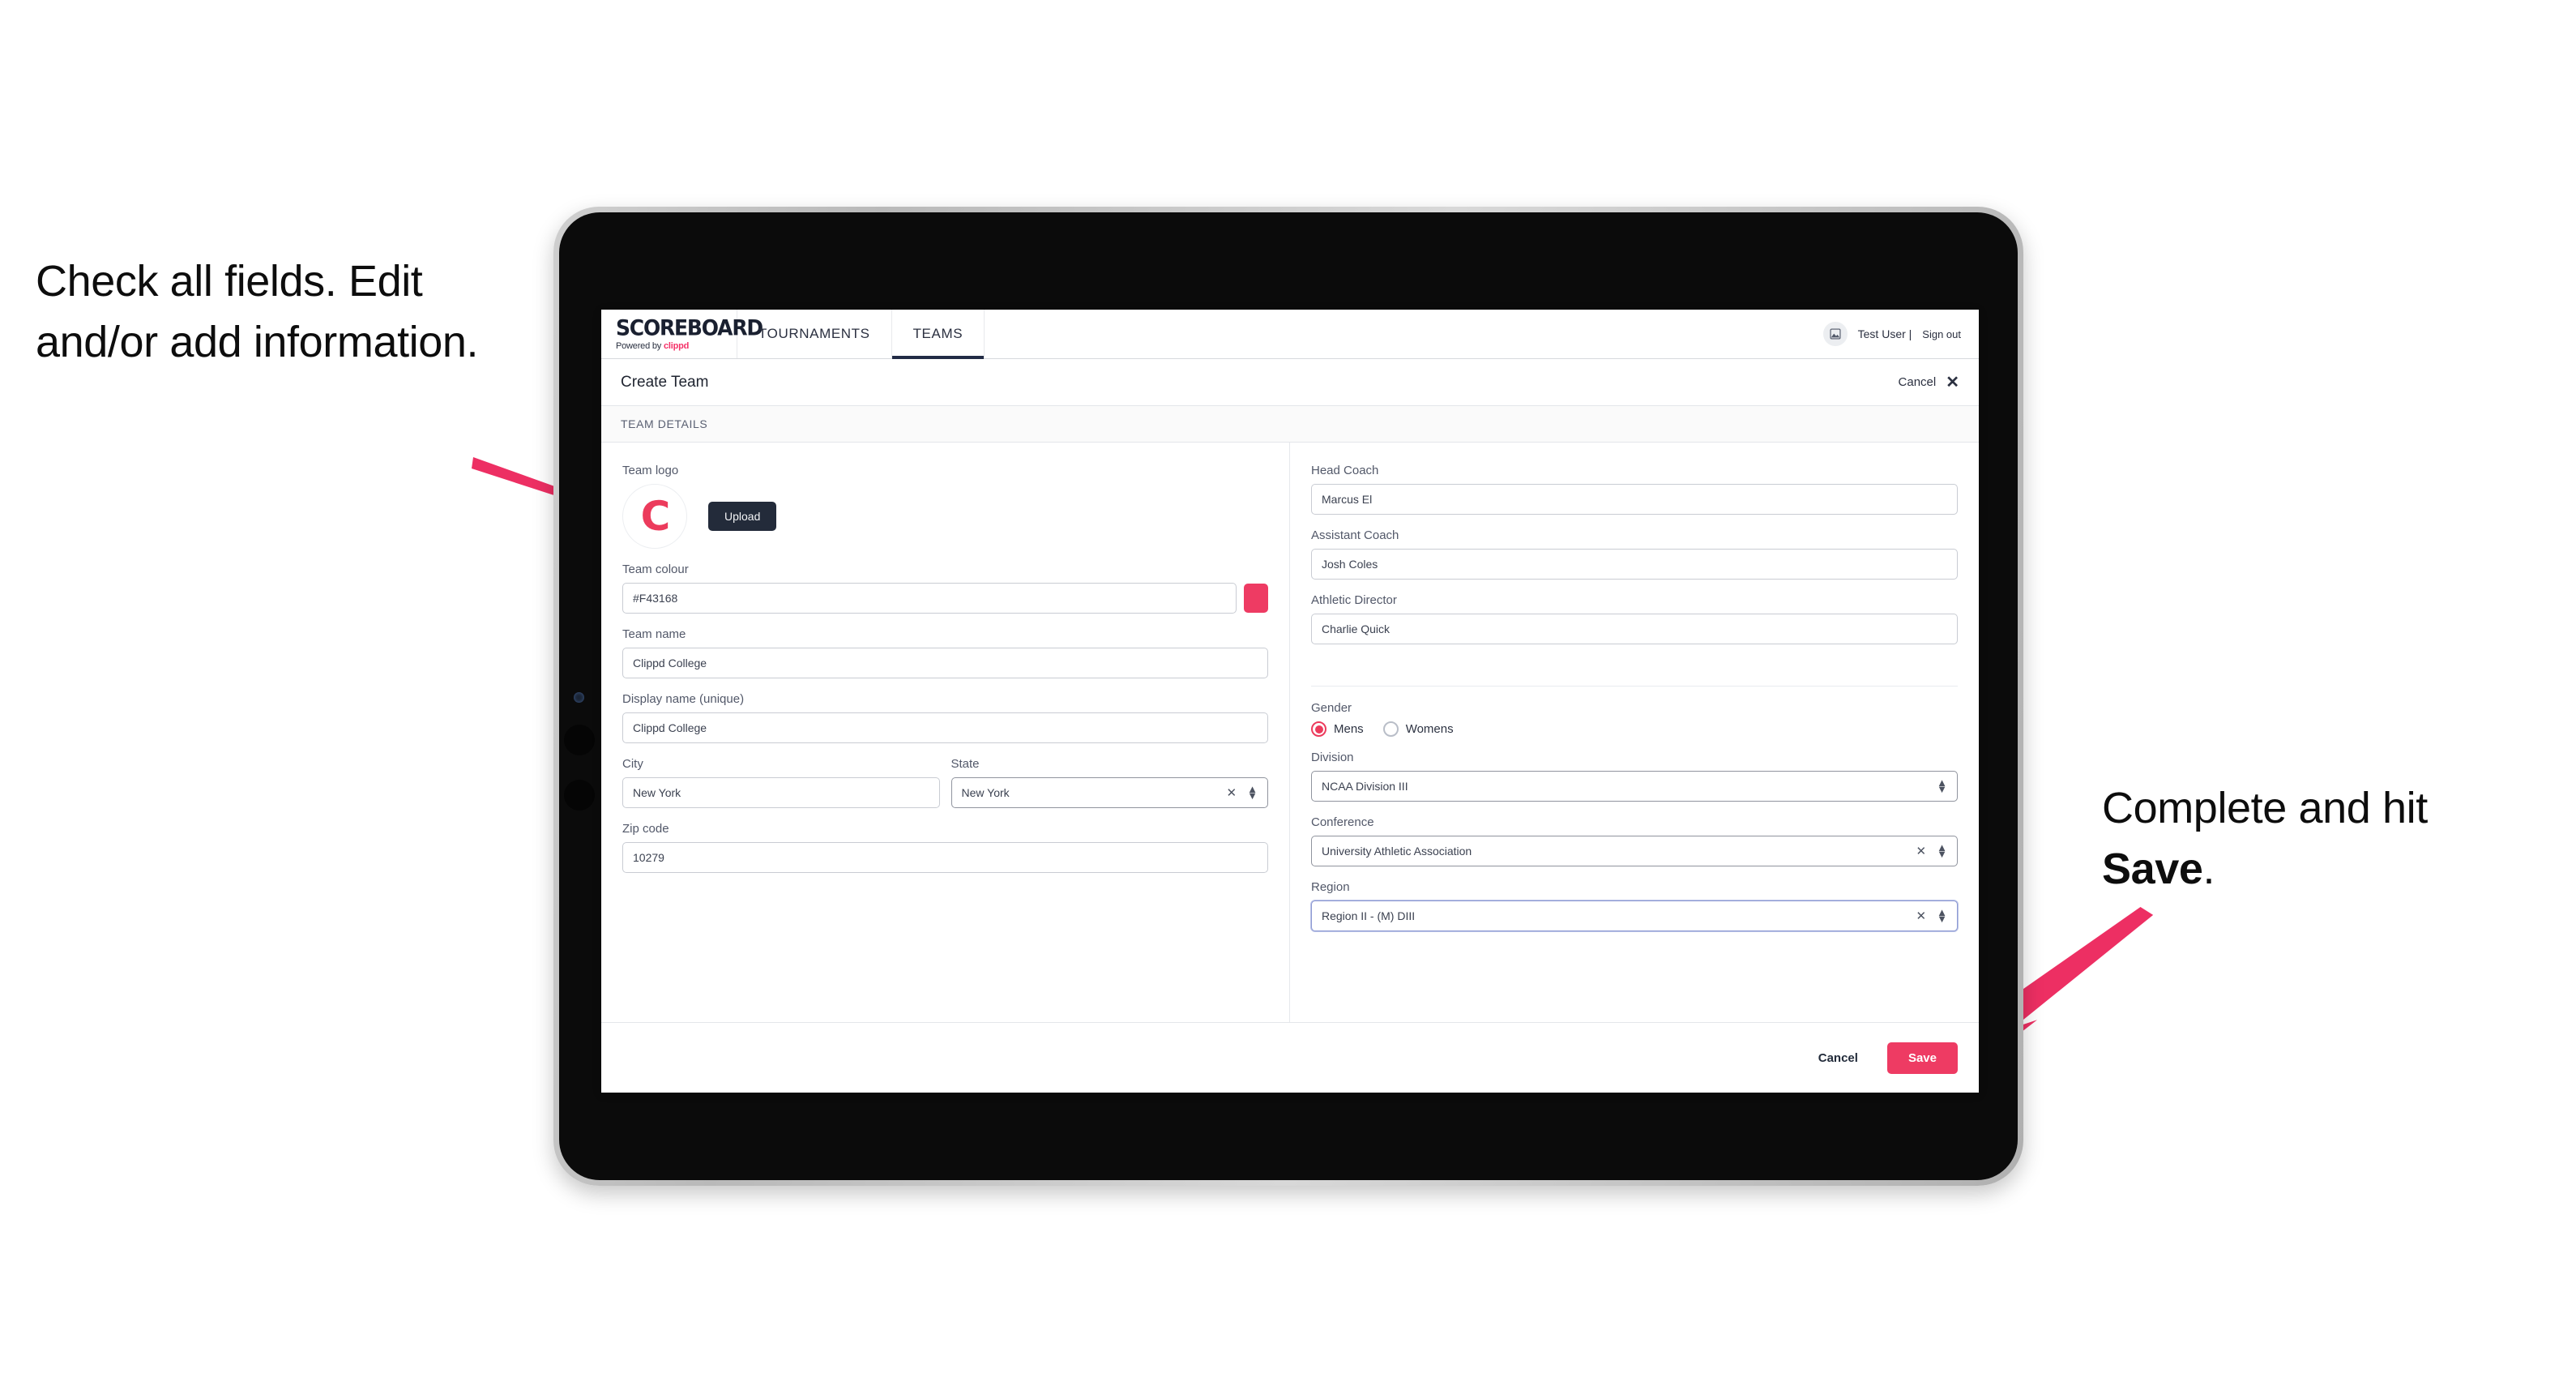 The height and width of the screenshot is (1386, 2576). I want to click on division-adornments: ▲ ▼, so click(1942, 785).